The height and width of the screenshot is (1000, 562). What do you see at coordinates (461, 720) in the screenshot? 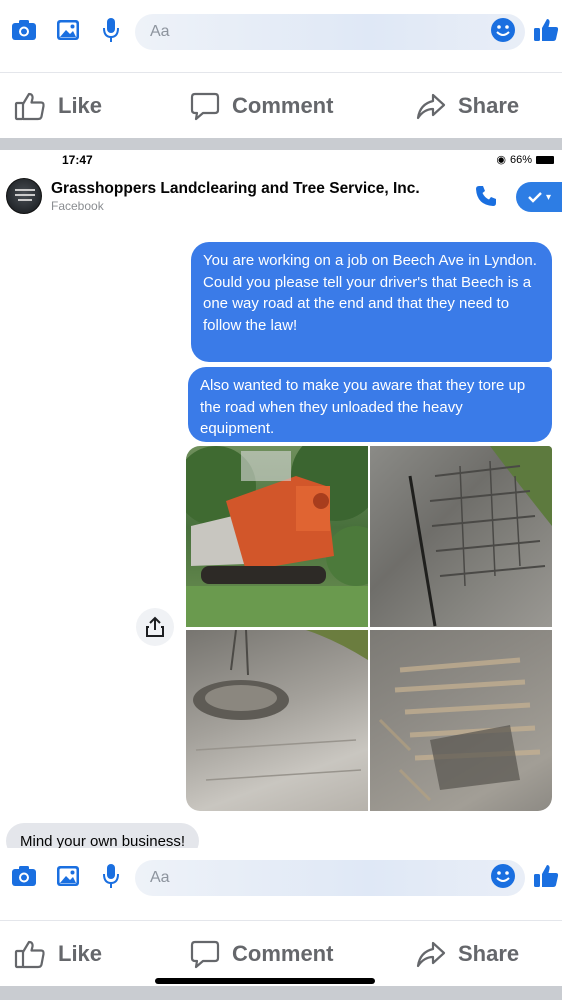
I see `photo-scraped-road` at bounding box center [461, 720].